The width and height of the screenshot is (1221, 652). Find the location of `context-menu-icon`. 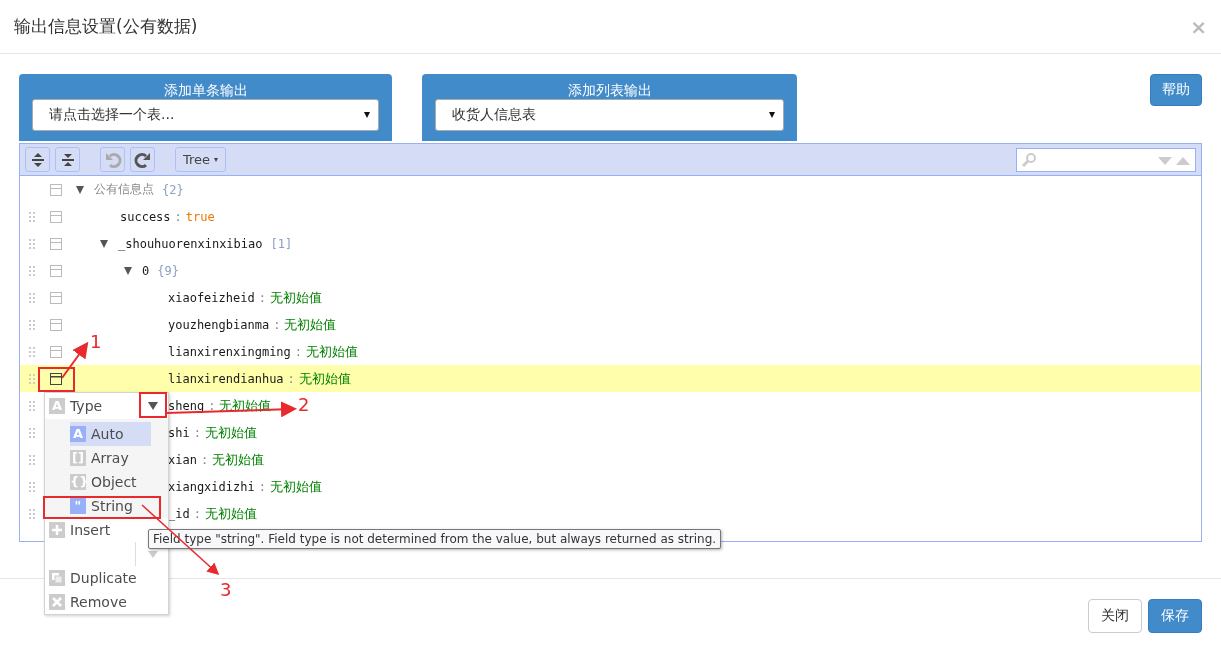

context-menu-icon is located at coordinates (56, 378).